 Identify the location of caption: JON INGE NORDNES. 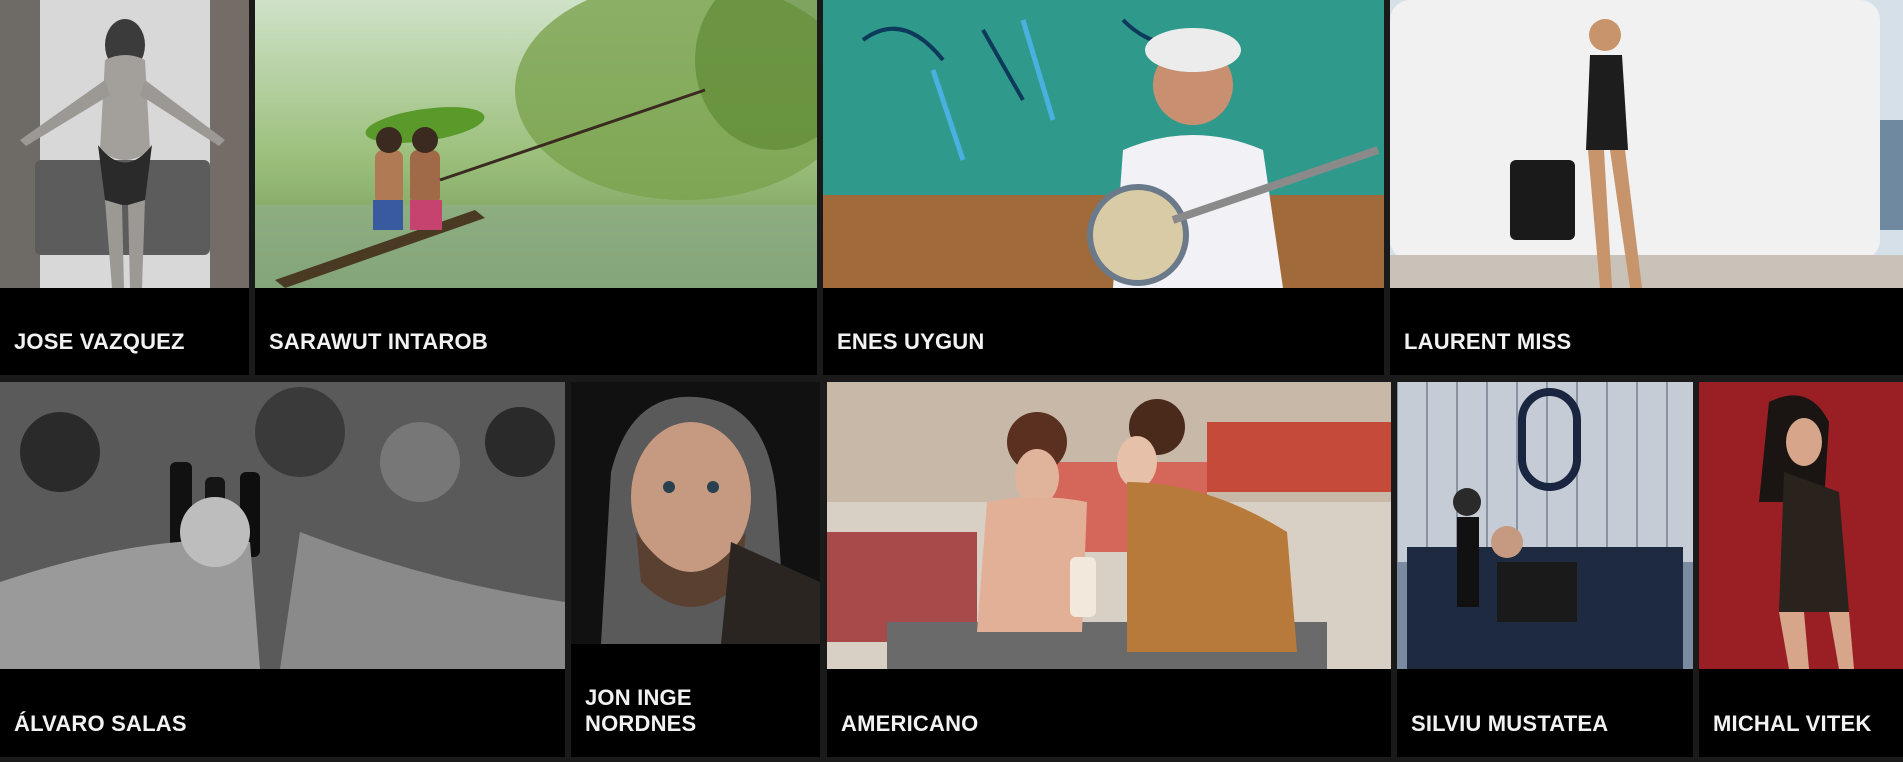
(695, 700).